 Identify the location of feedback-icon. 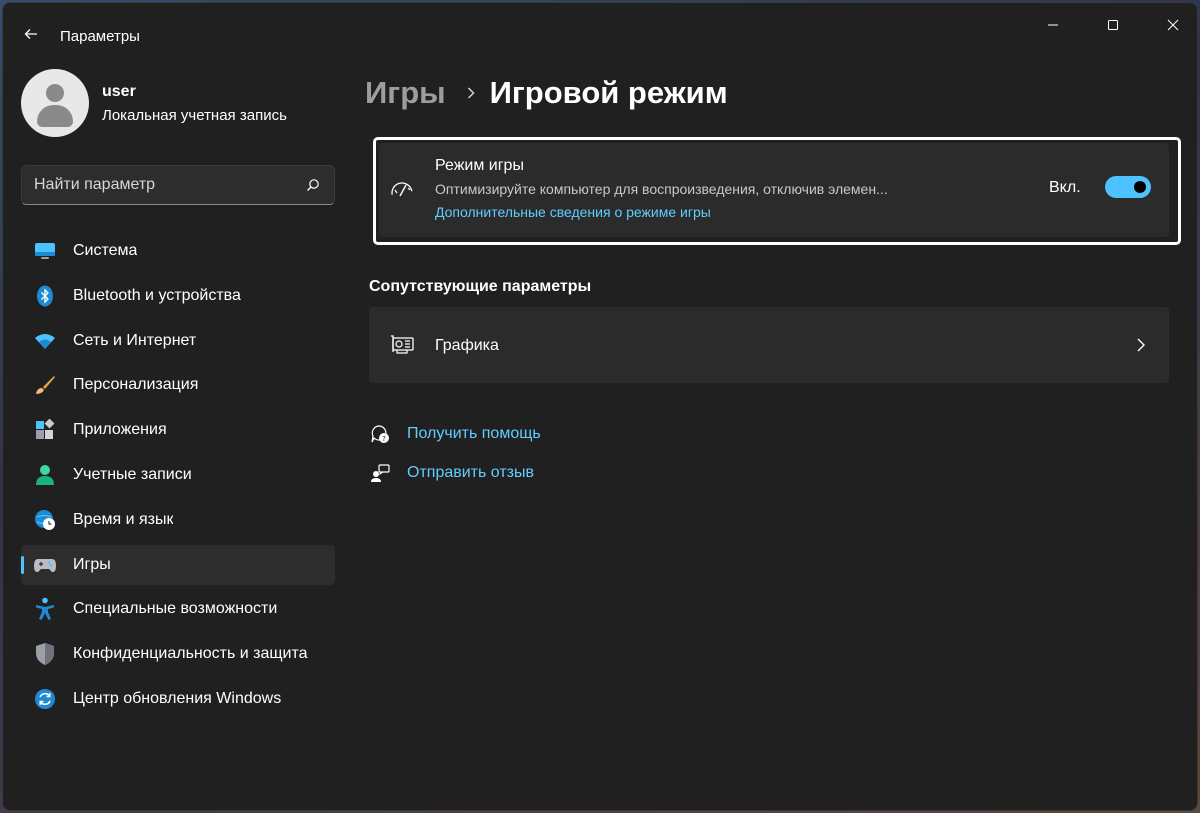
(380, 473).